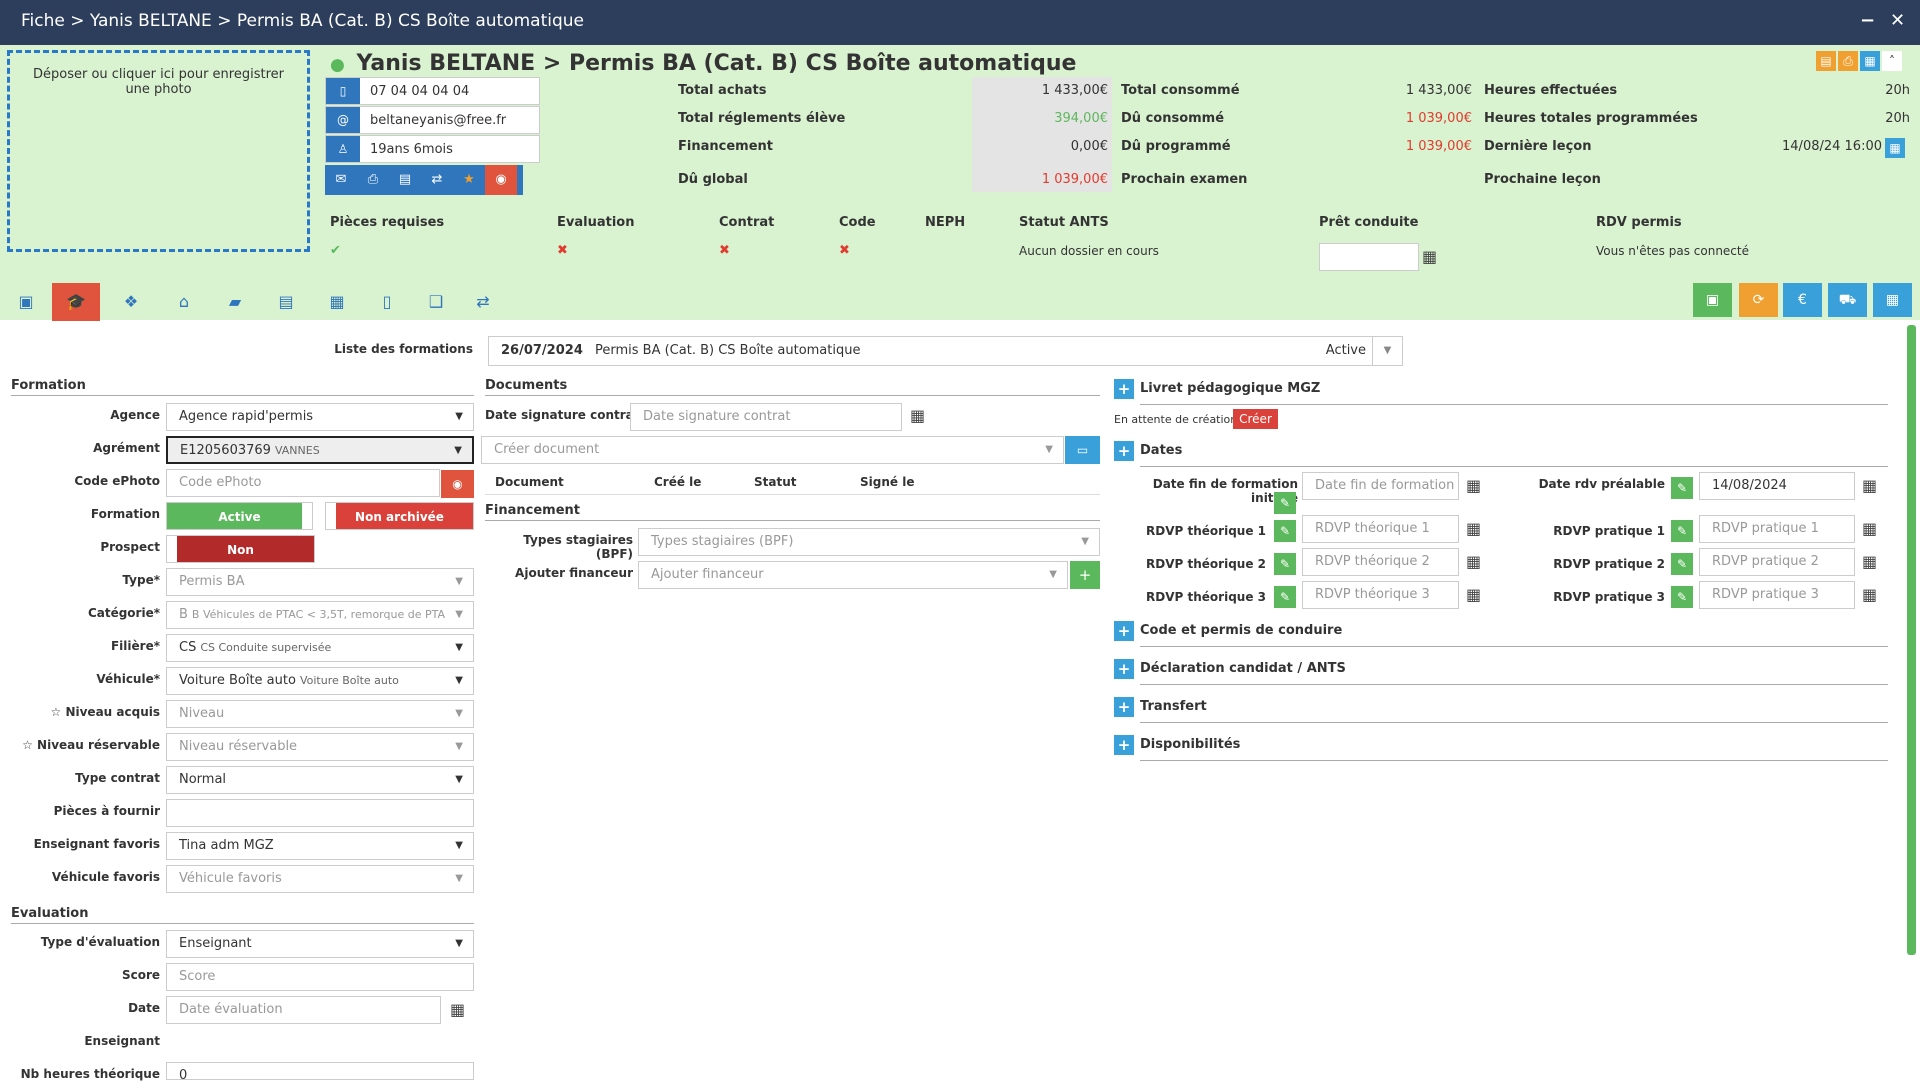 Image resolution: width=1920 pixels, height=1089 pixels. Describe the element at coordinates (436, 302) in the screenshot. I see `tab-reading: ❑` at that location.